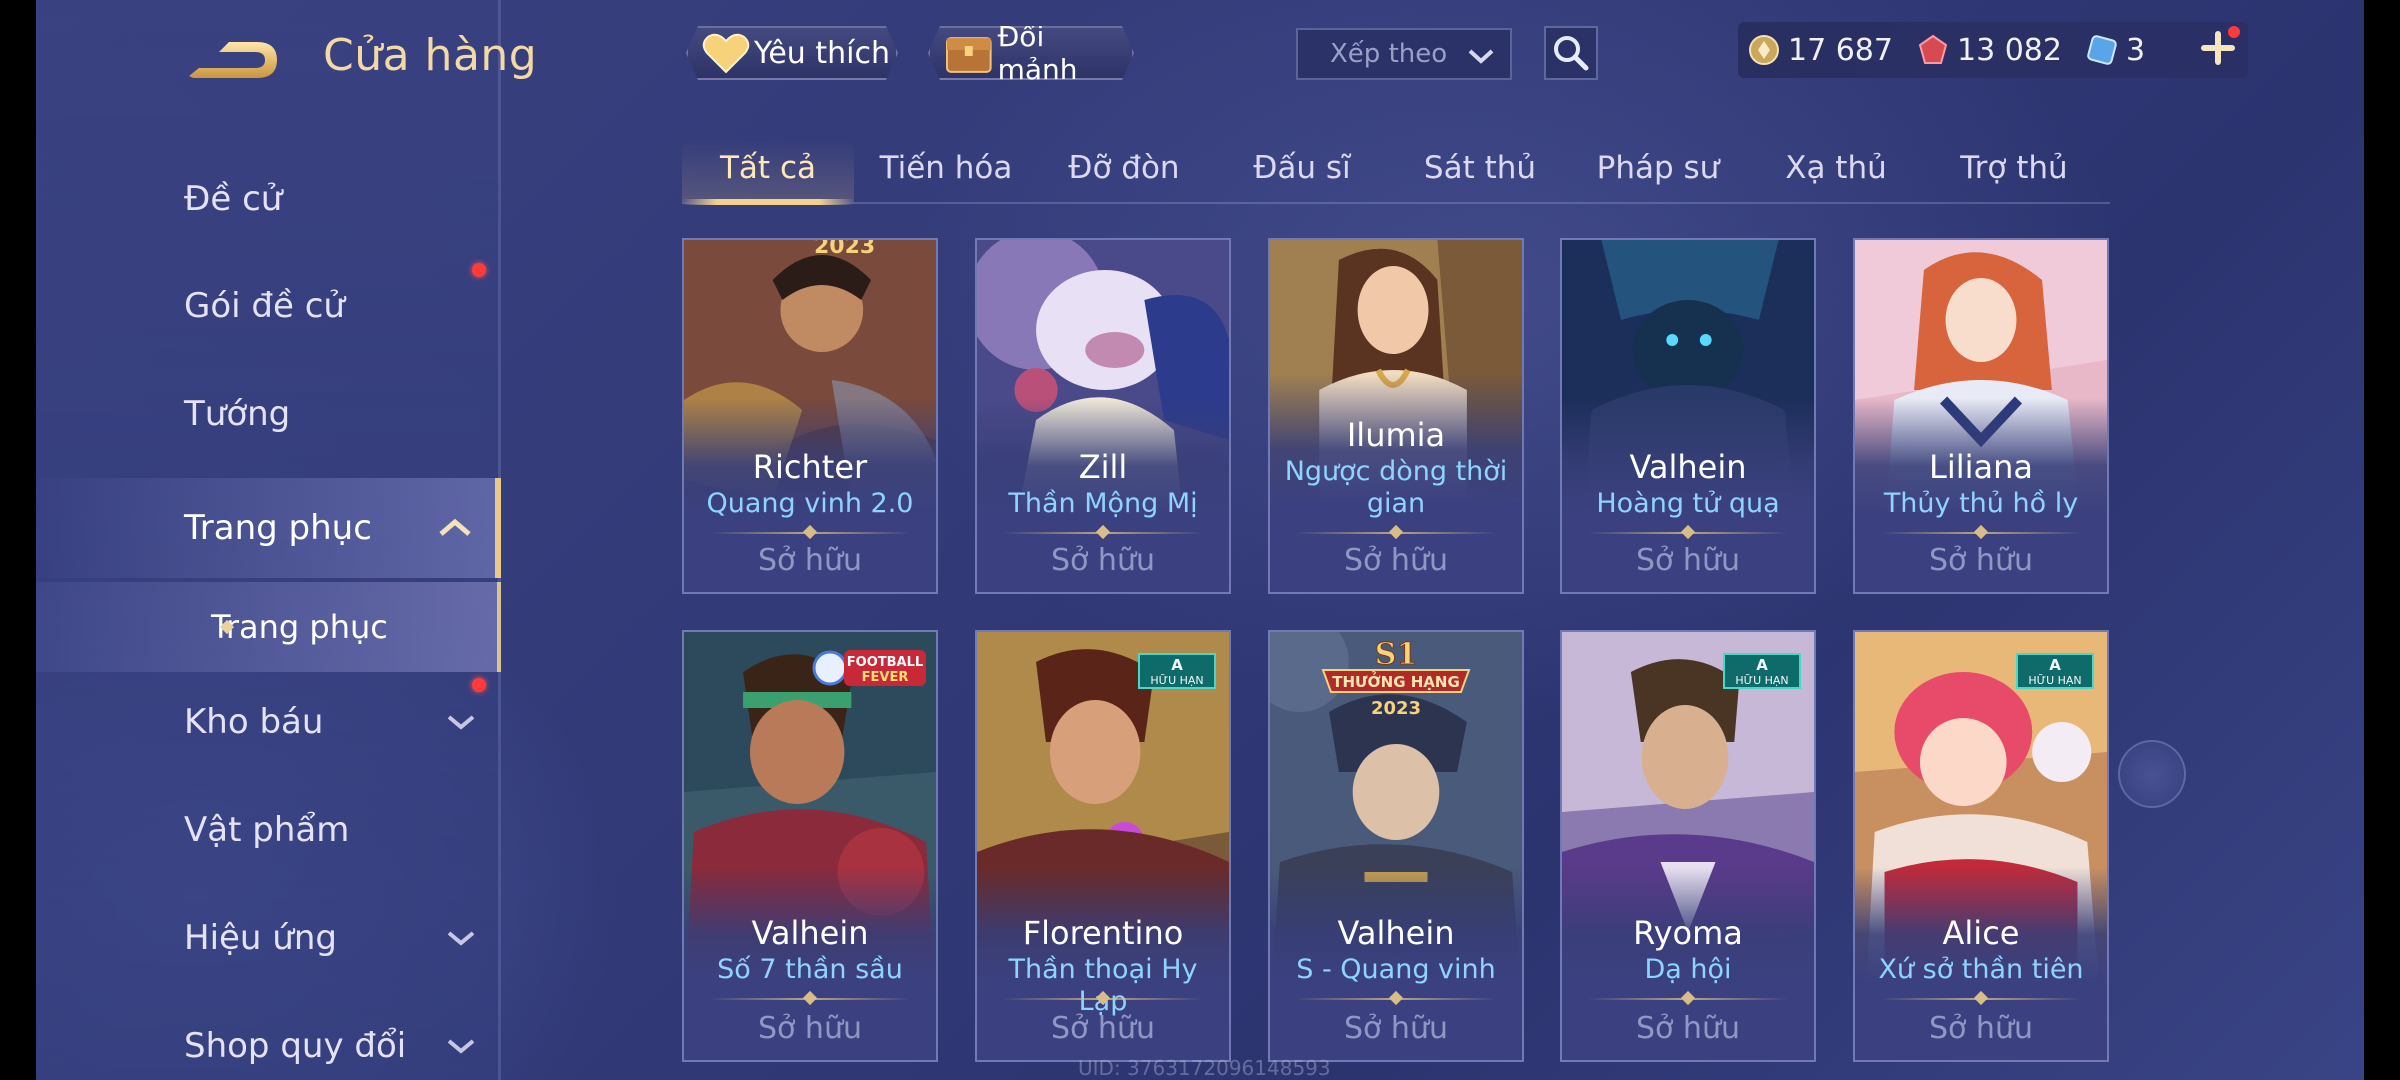  Describe the element at coordinates (1981, 969) in the screenshot. I see `skin-name: Xứ sở thần tiên` at that location.